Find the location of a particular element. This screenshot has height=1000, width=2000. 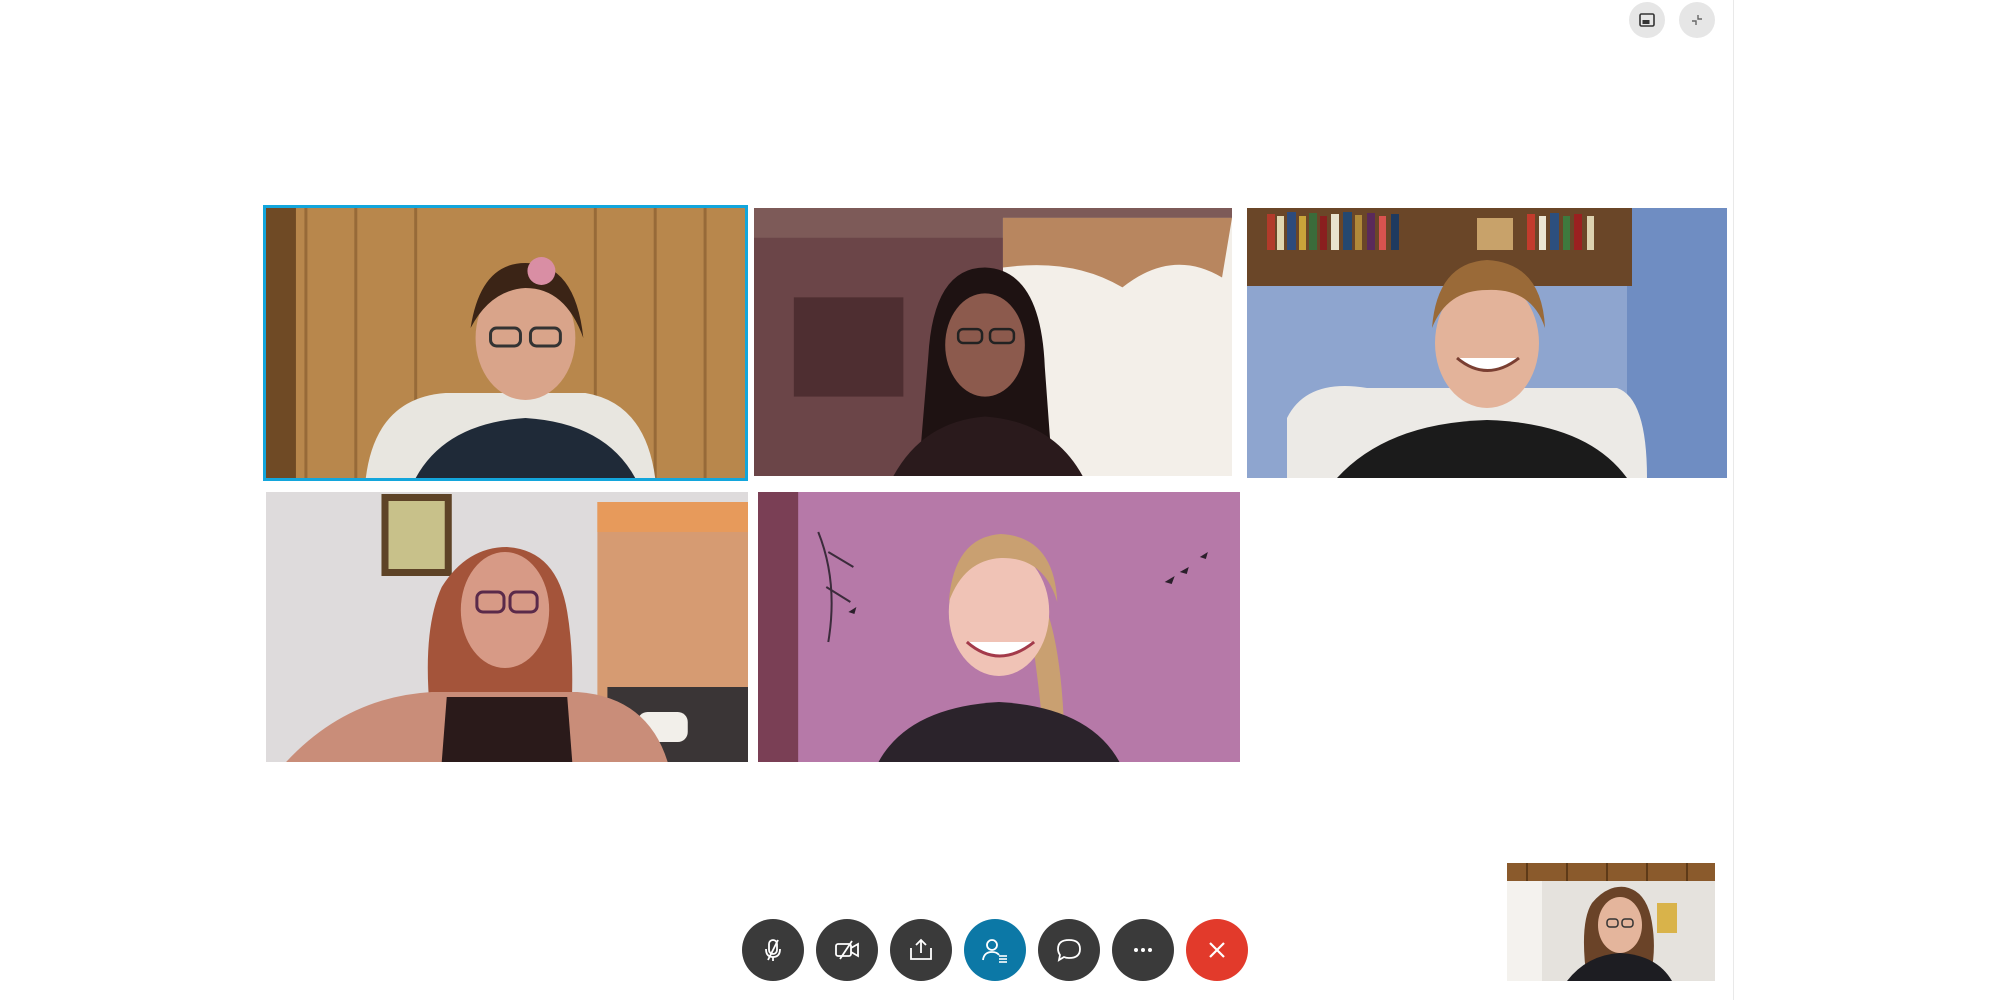

camera-button is located at coordinates (847, 950).